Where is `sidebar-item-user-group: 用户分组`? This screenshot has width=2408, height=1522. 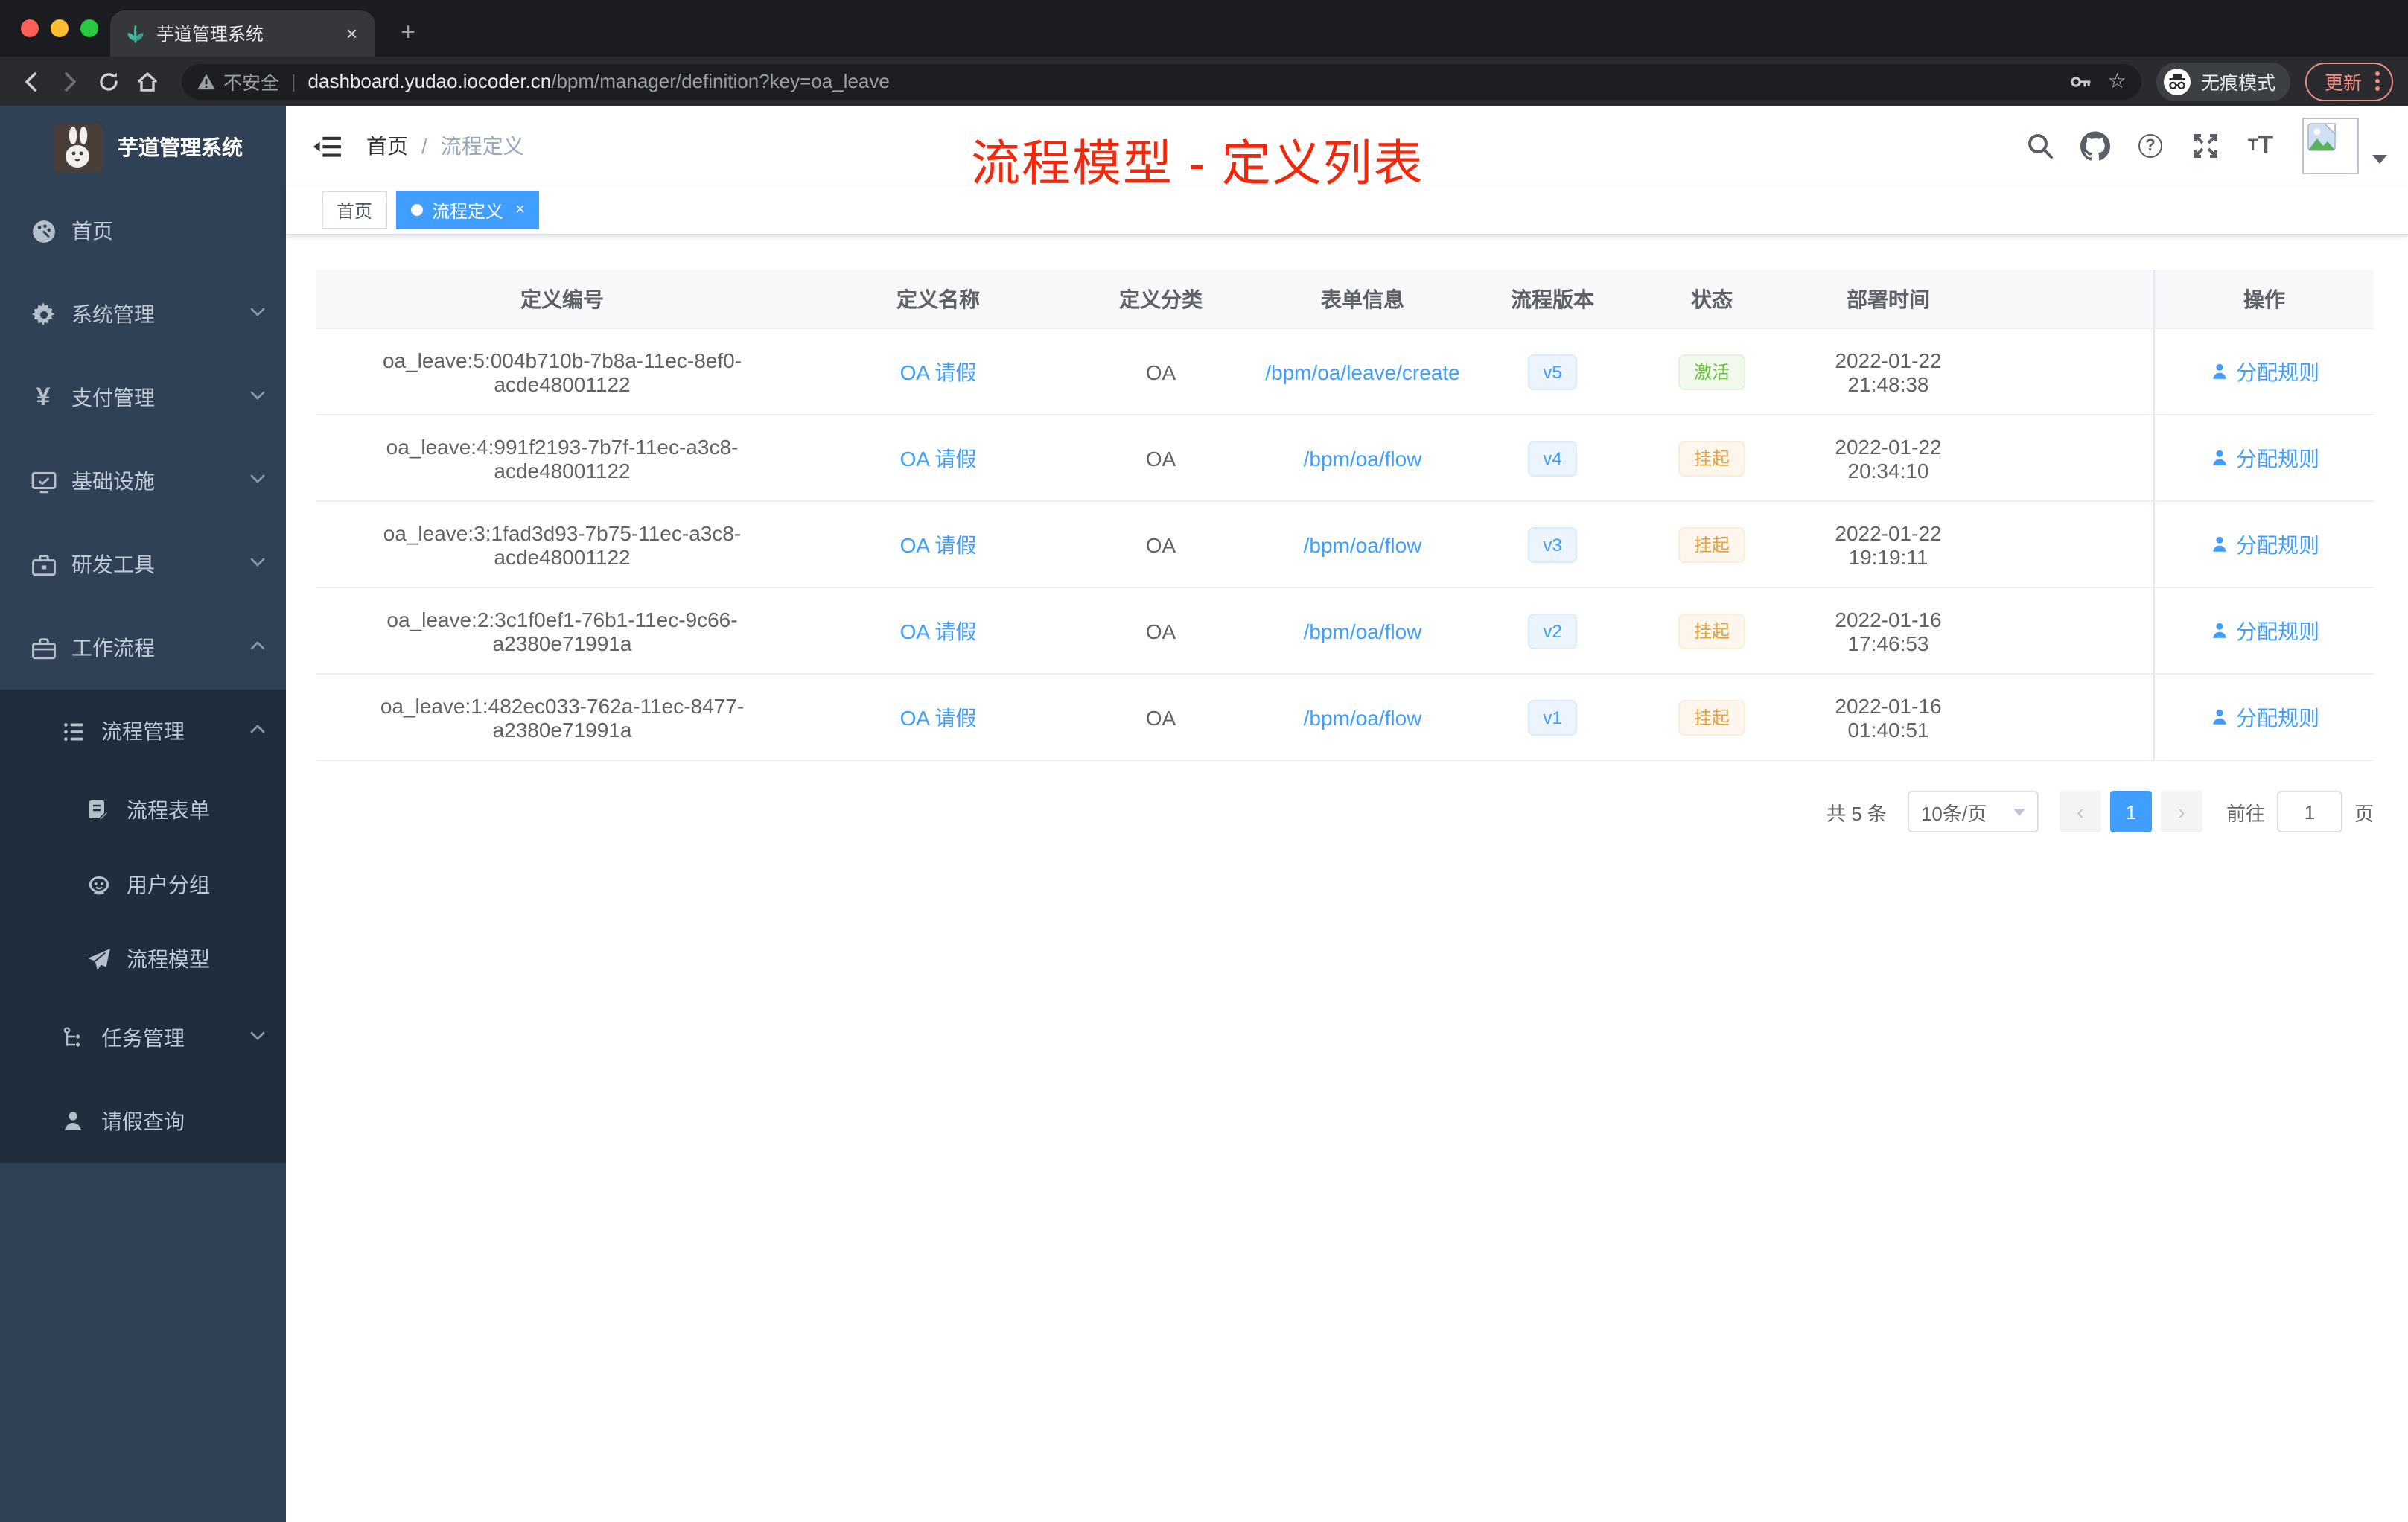 sidebar-item-user-group: 用户分组 is located at coordinates (143, 884).